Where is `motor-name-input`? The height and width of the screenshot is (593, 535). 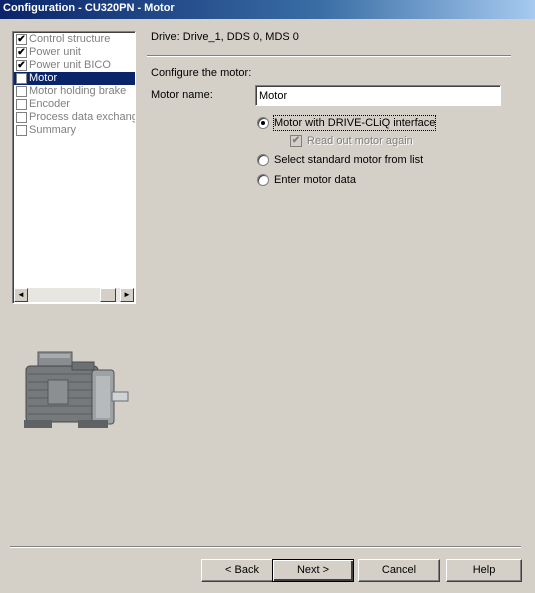
motor-name-input is located at coordinates (378, 95).